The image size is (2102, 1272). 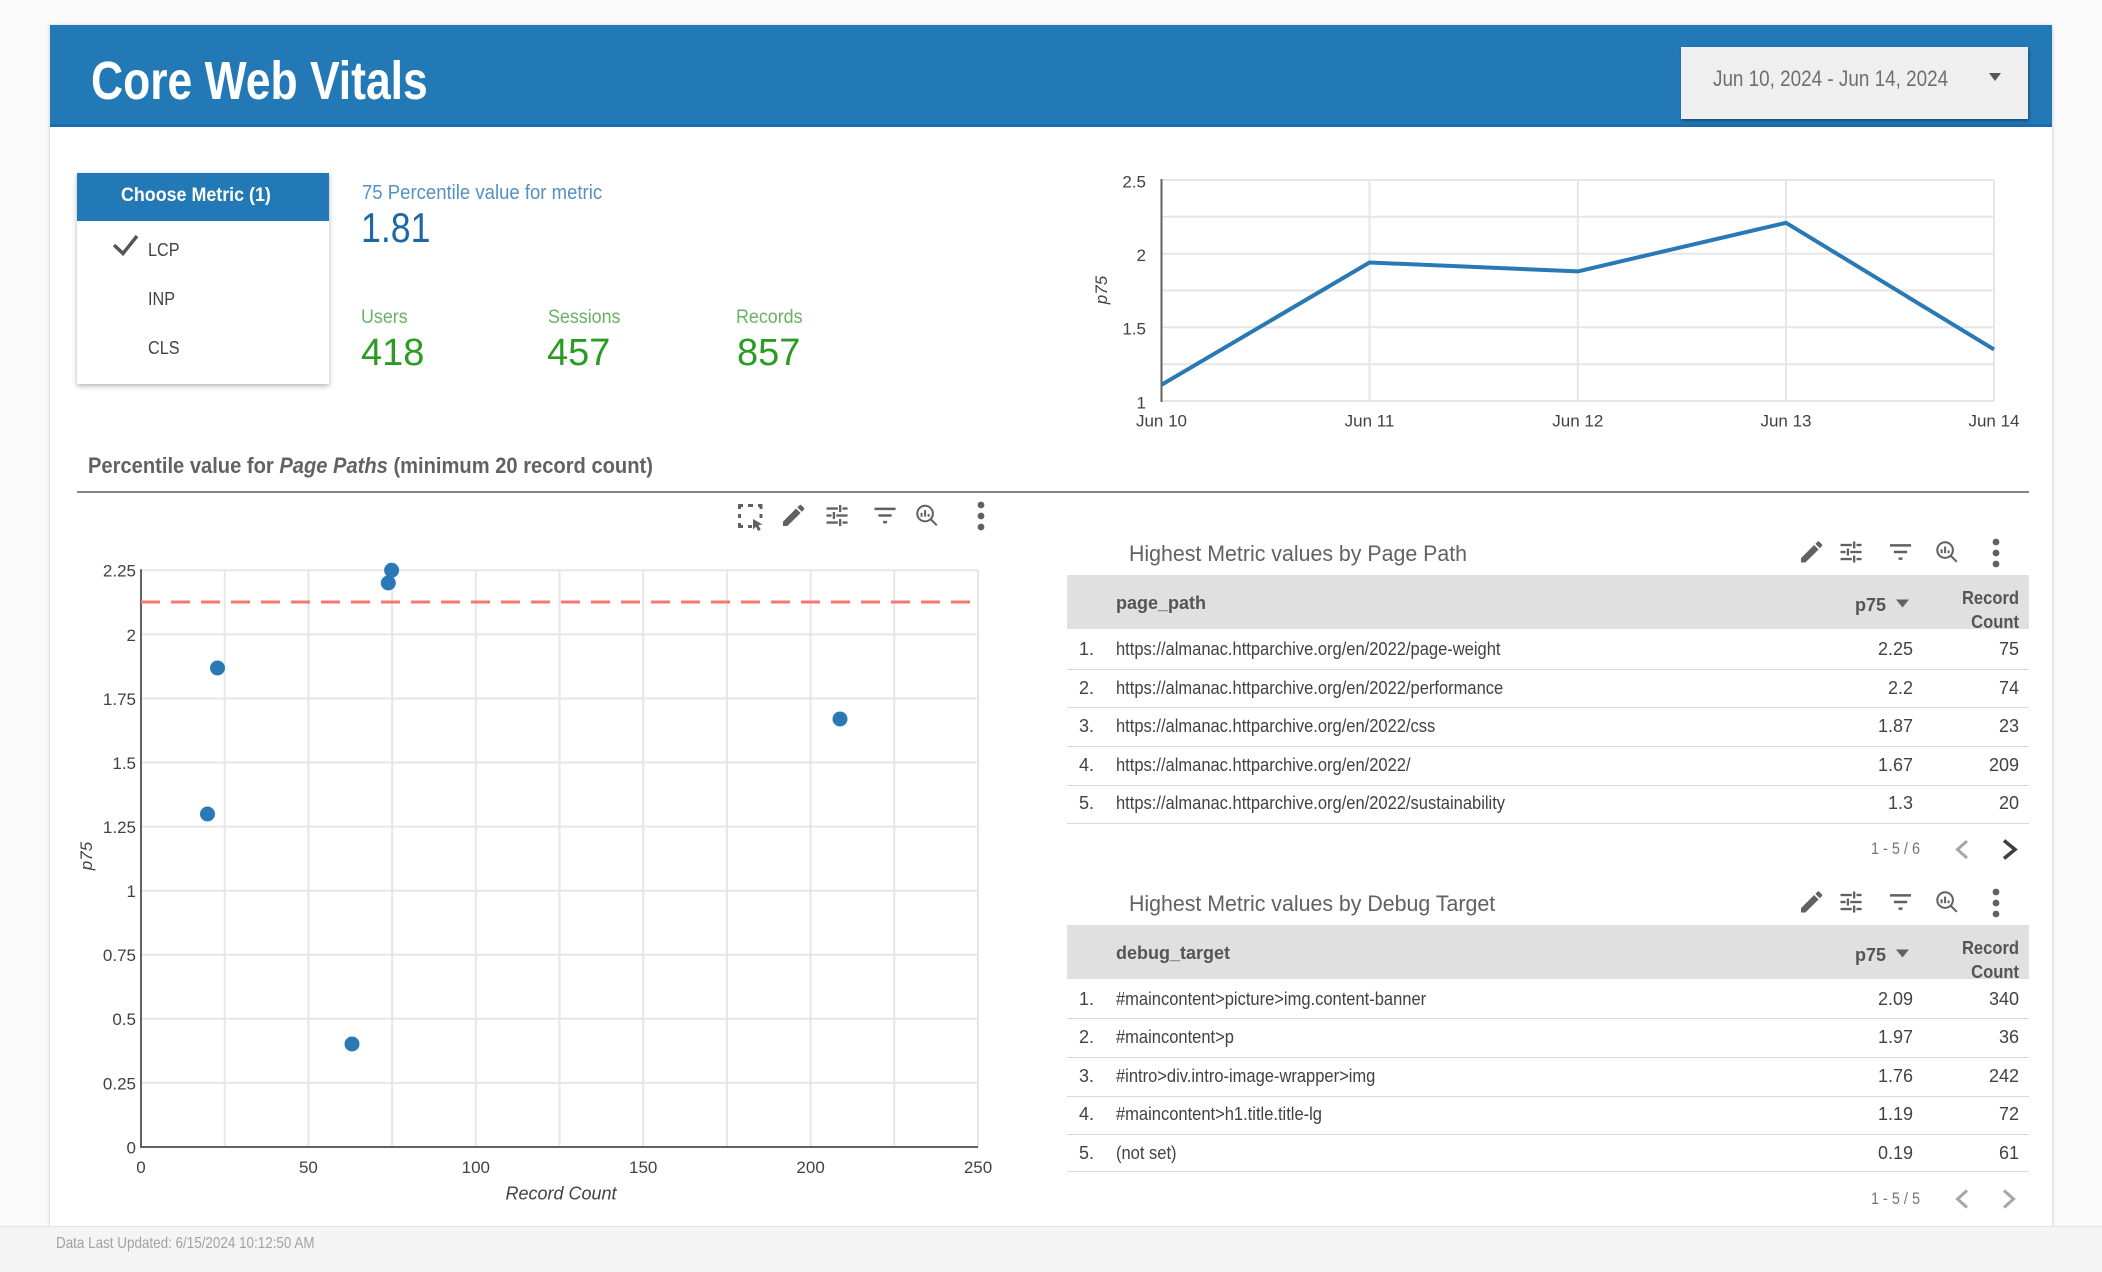 What do you see at coordinates (119, 1083) in the screenshot?
I see `svg-text: 0.25` at bounding box center [119, 1083].